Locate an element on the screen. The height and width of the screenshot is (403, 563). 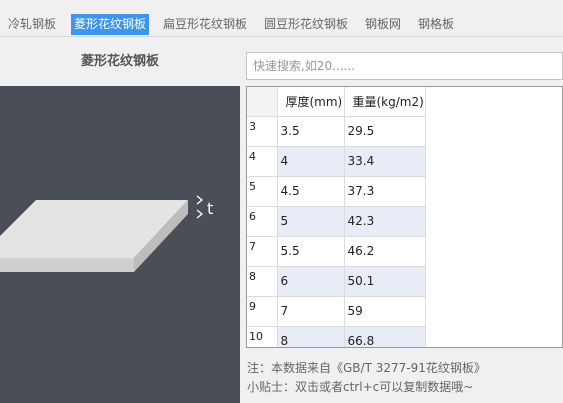
cell-thickness: 4 is located at coordinates (311, 161).